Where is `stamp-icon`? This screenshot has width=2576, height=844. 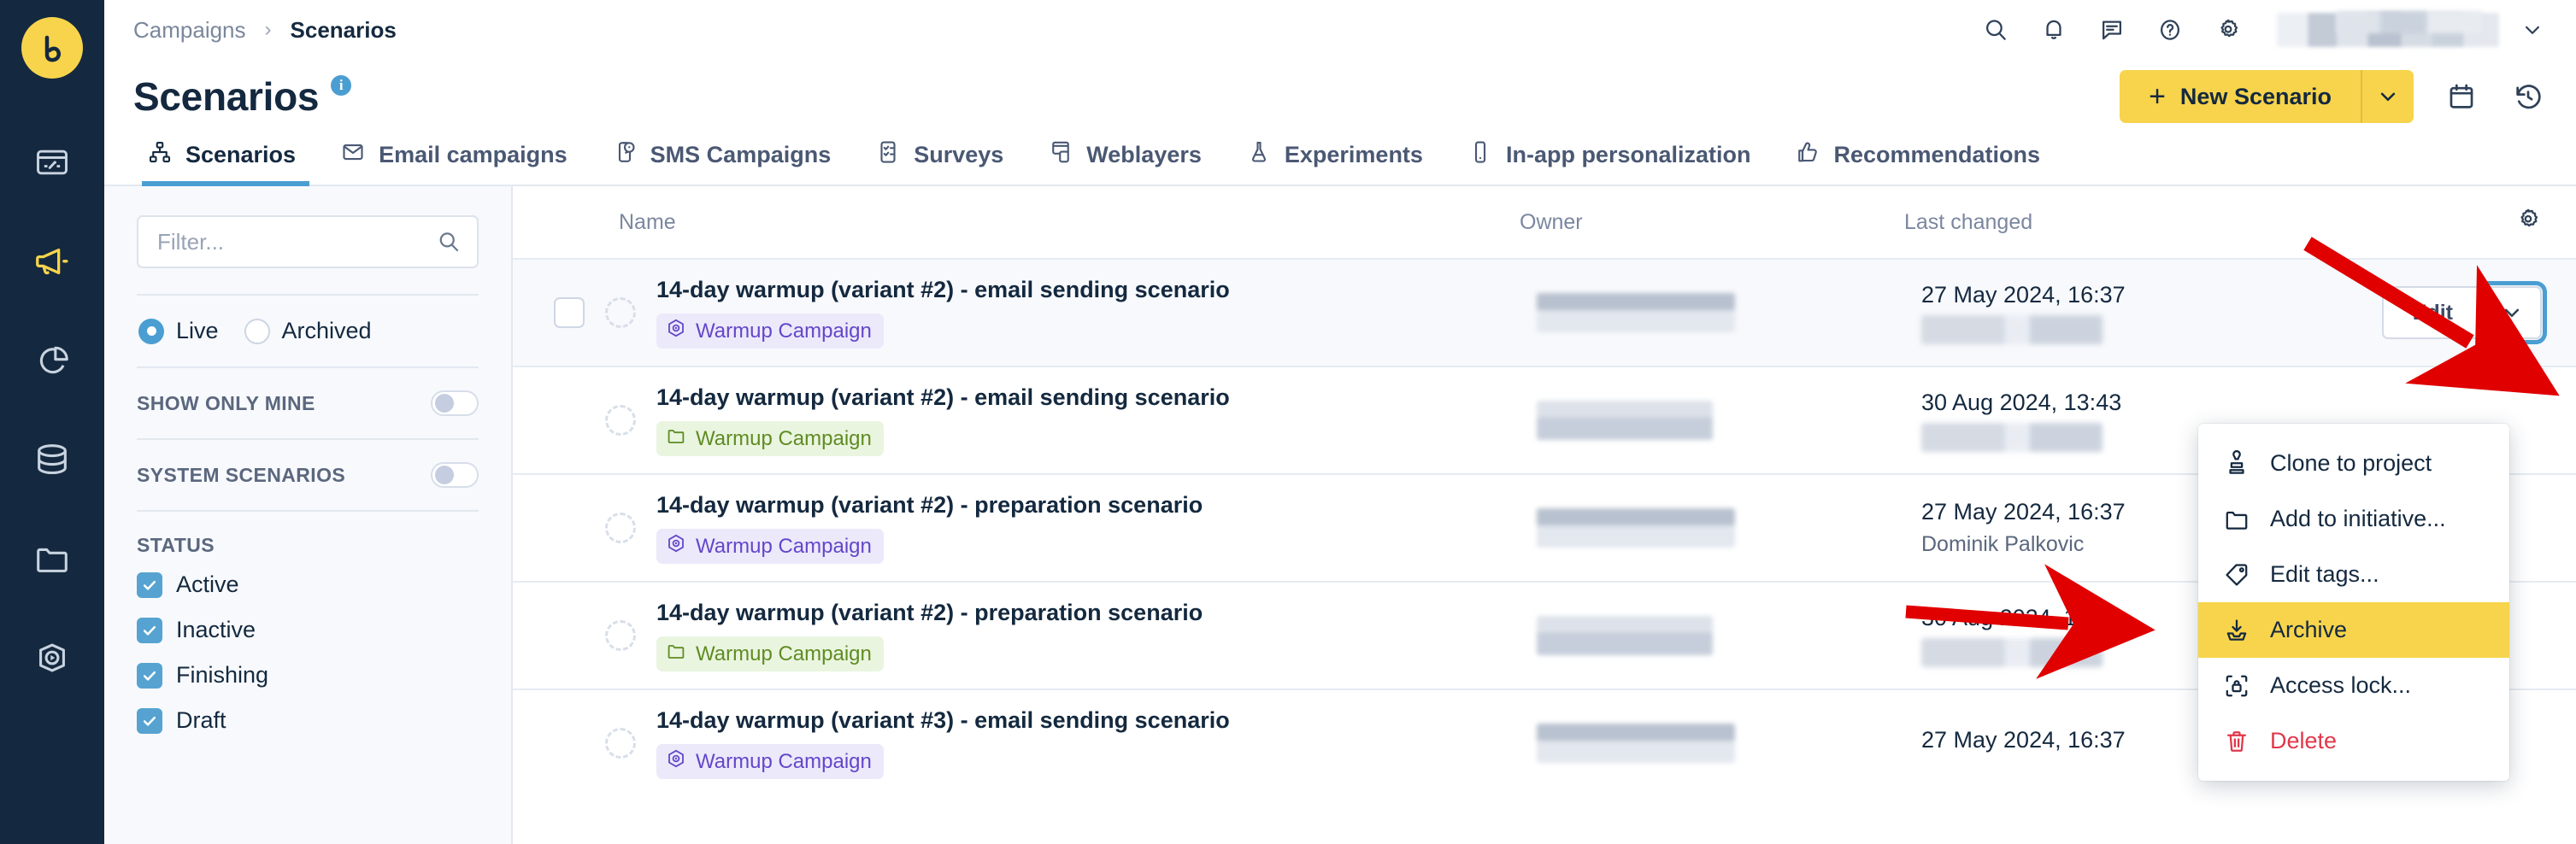 stamp-icon is located at coordinates (2236, 463).